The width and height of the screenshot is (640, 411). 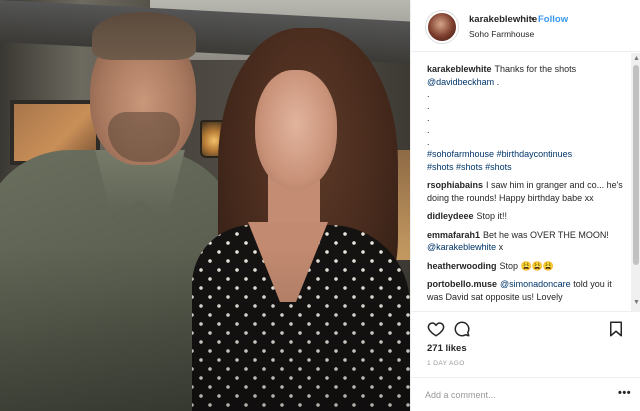 What do you see at coordinates (462, 329) in the screenshot?
I see `comment-icon` at bounding box center [462, 329].